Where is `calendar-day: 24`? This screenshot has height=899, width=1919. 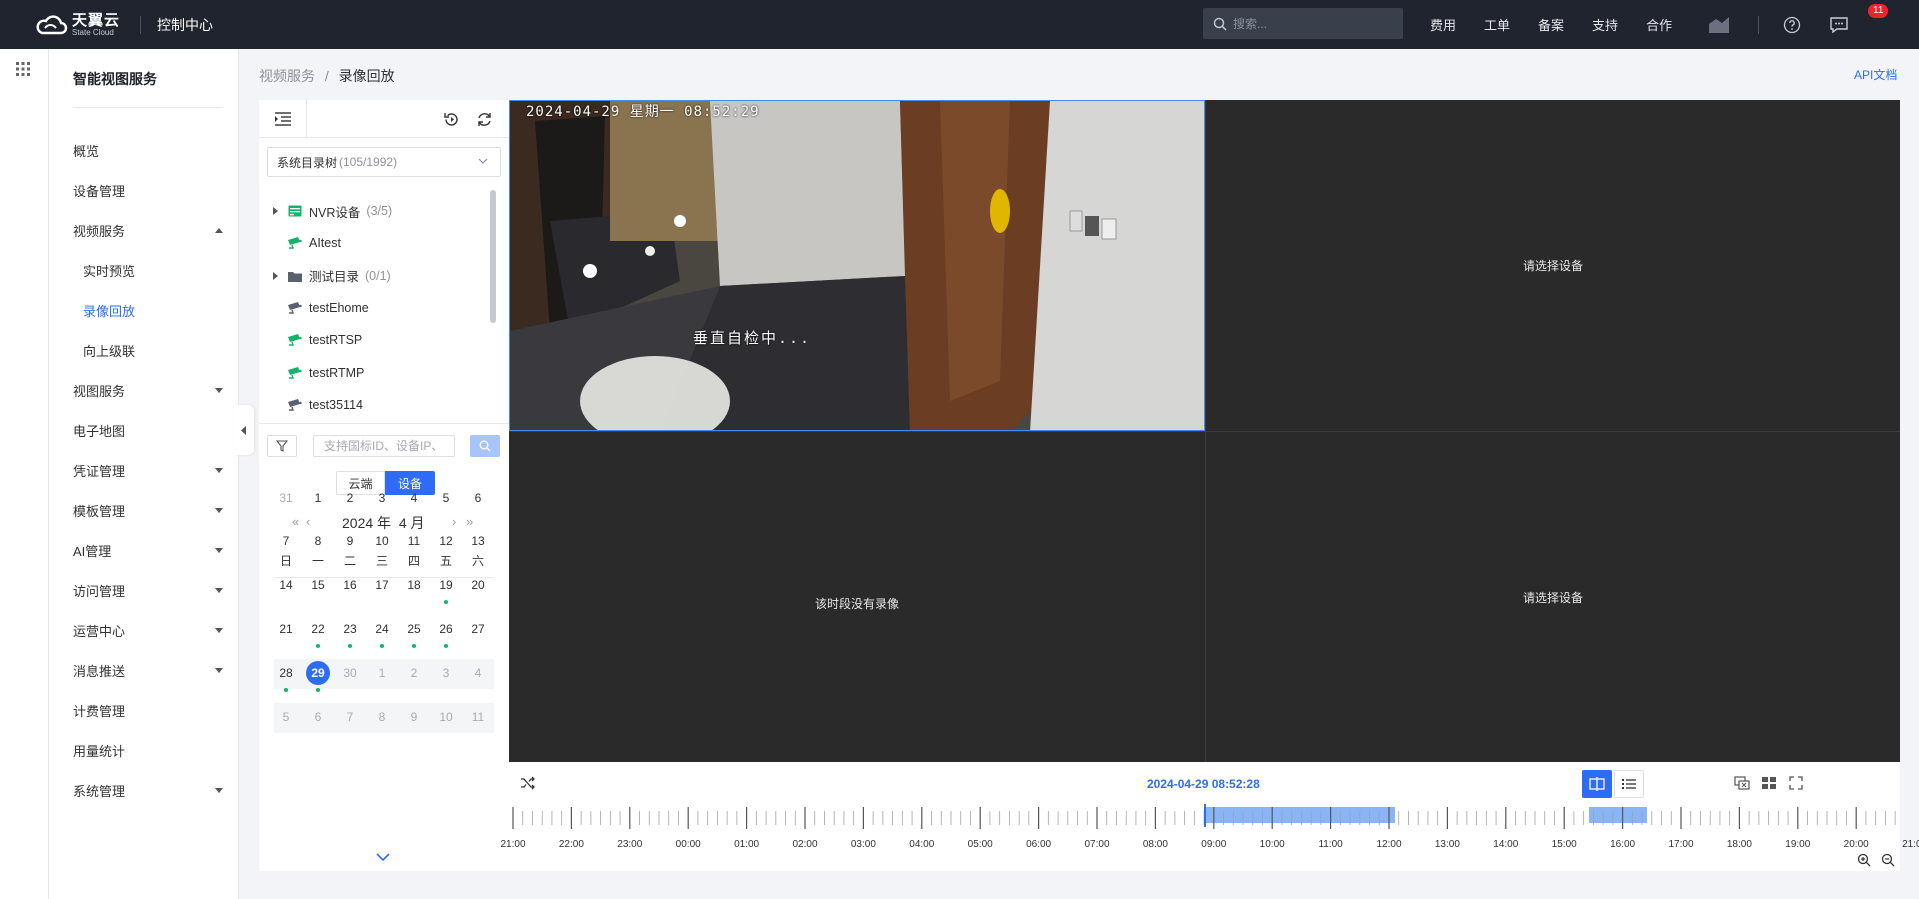 calendar-day: 24 is located at coordinates (382, 629).